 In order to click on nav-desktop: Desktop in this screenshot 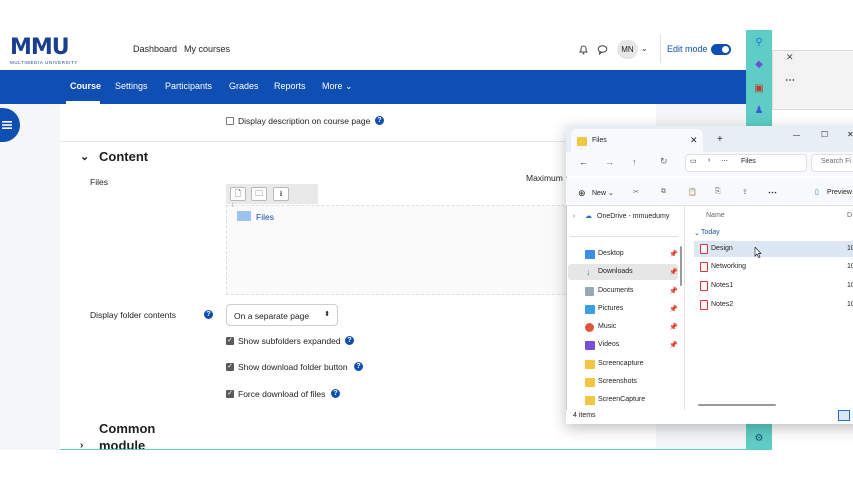, I will do `click(611, 253)`.